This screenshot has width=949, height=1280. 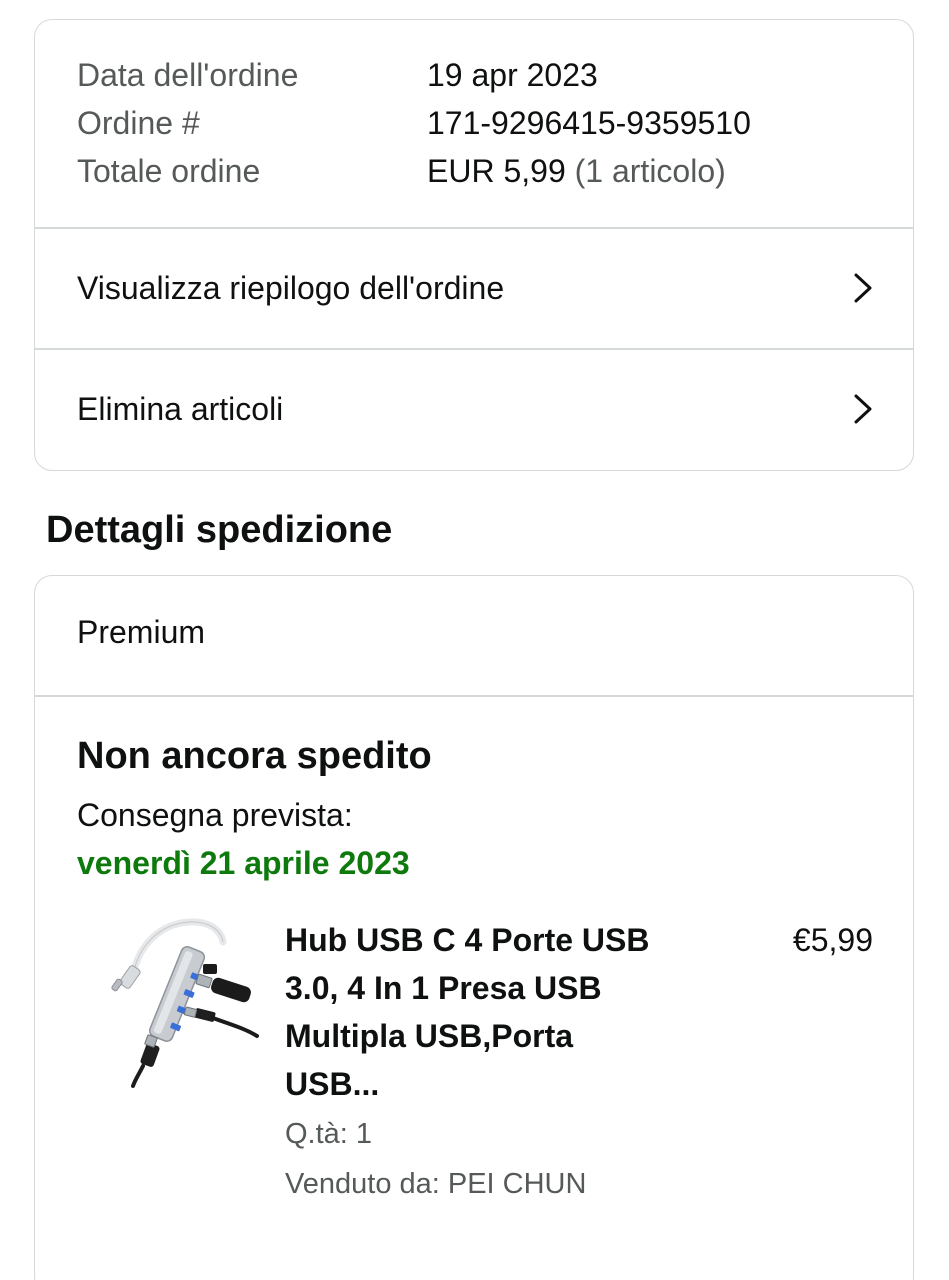 What do you see at coordinates (436, 1184) in the screenshot?
I see `product-seller: Venduto da: PEI CHUN` at bounding box center [436, 1184].